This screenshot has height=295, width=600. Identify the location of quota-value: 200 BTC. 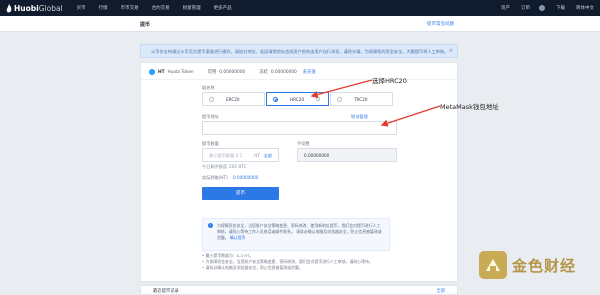
(238, 166).